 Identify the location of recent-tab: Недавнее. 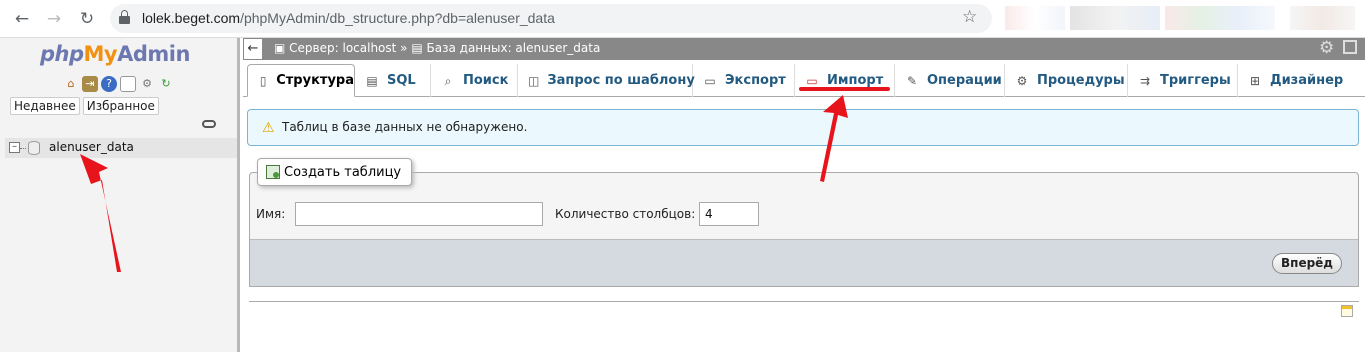
(45, 106).